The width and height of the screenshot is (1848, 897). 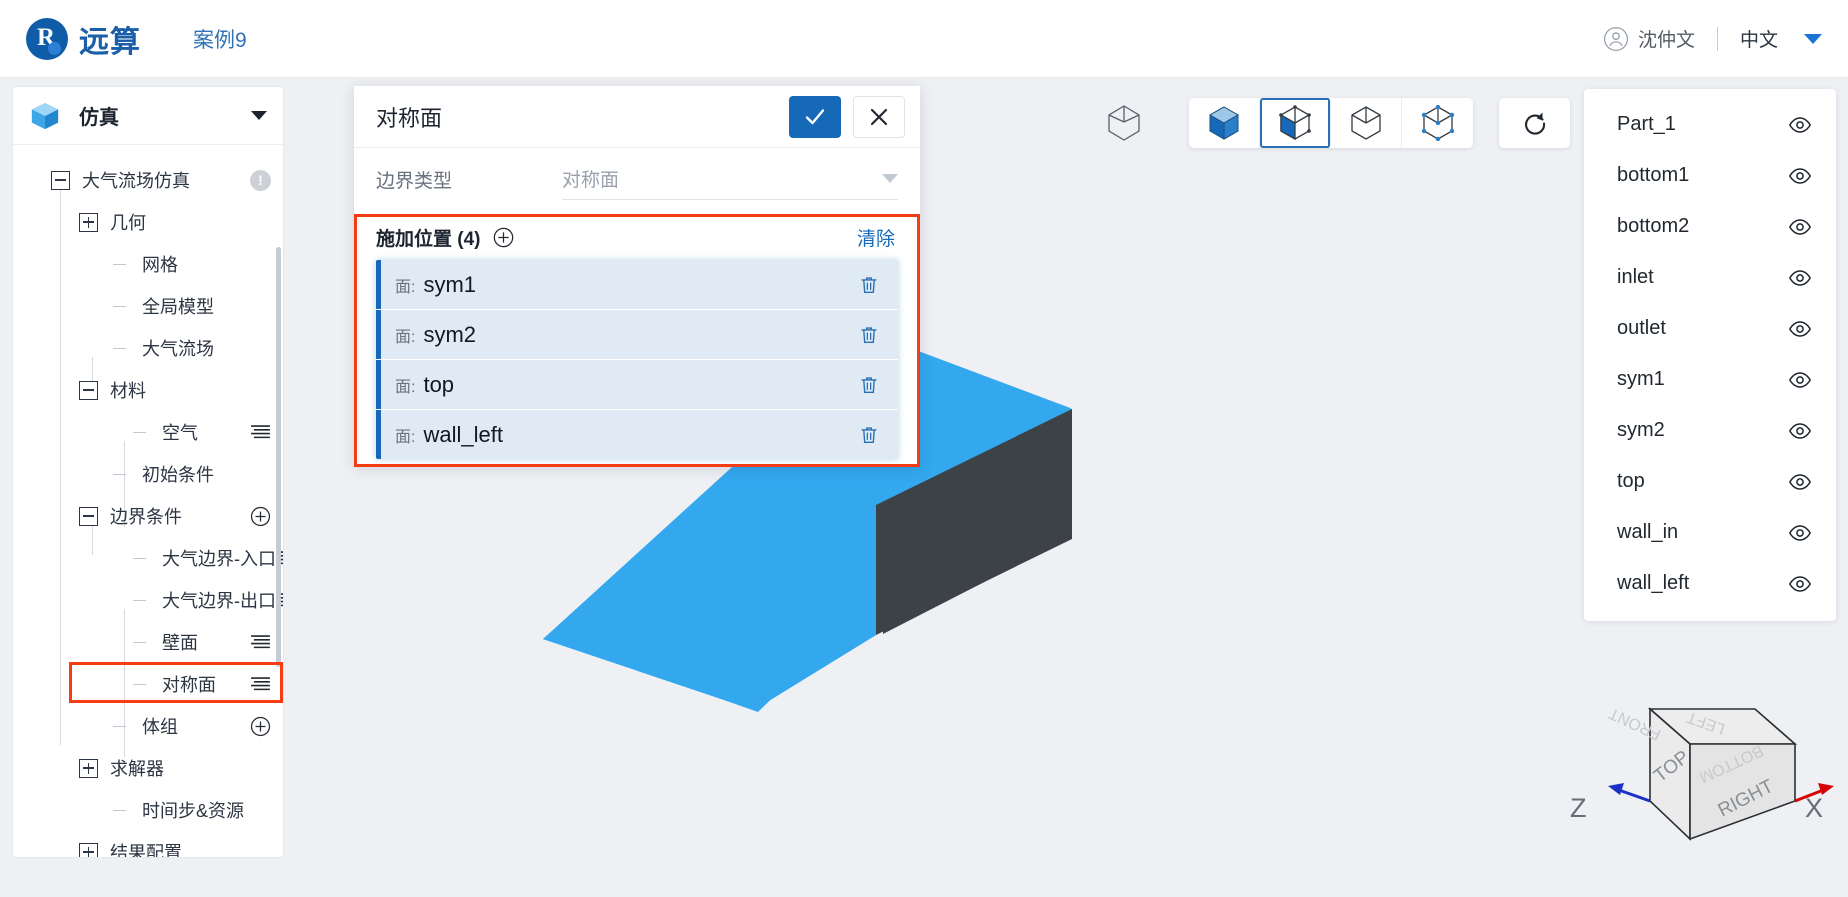 What do you see at coordinates (1695, 789) in the screenshot?
I see `axis-orientation-cube: TOP RIGHT FRONT LEFT BOTTOM Z X` at bounding box center [1695, 789].